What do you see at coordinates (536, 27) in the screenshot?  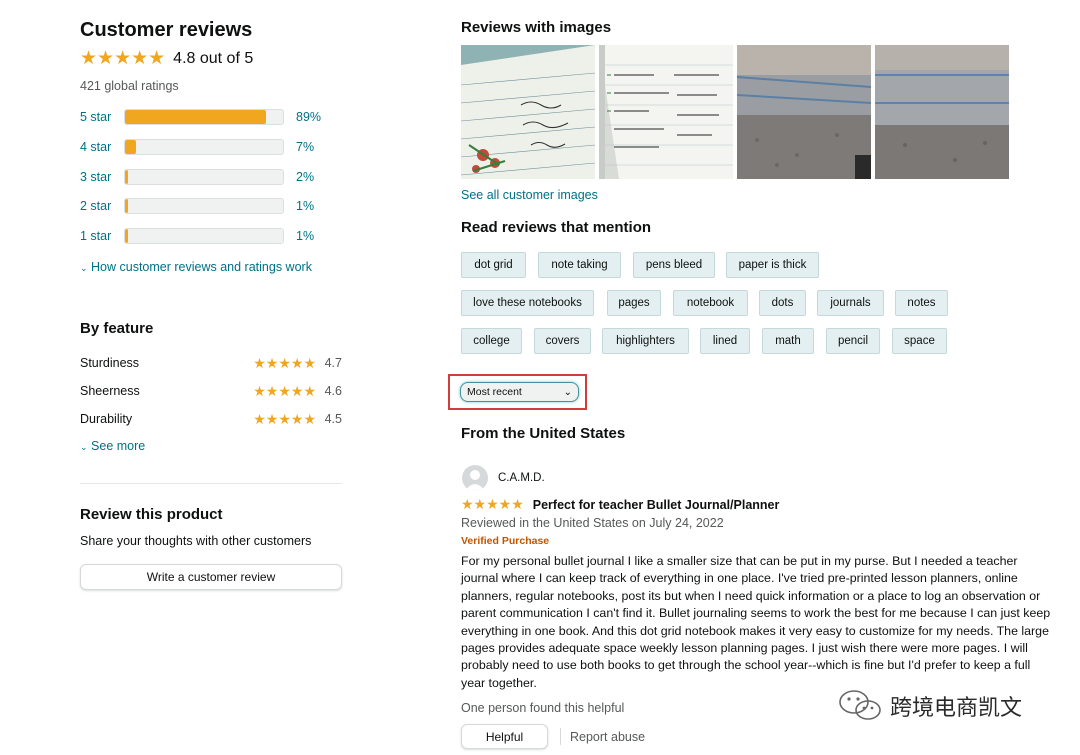 I see `reviews-with-images-title: Reviews with images` at bounding box center [536, 27].